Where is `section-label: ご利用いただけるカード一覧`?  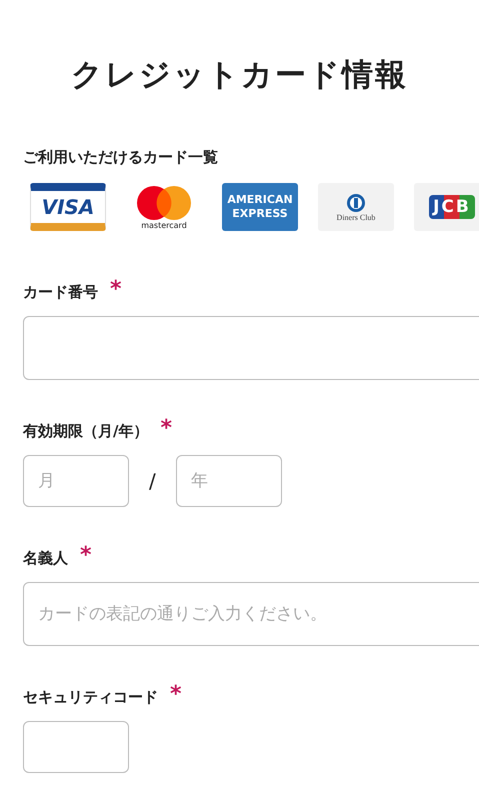
section-label: ご利用いただけるカード一覧 is located at coordinates (120, 157).